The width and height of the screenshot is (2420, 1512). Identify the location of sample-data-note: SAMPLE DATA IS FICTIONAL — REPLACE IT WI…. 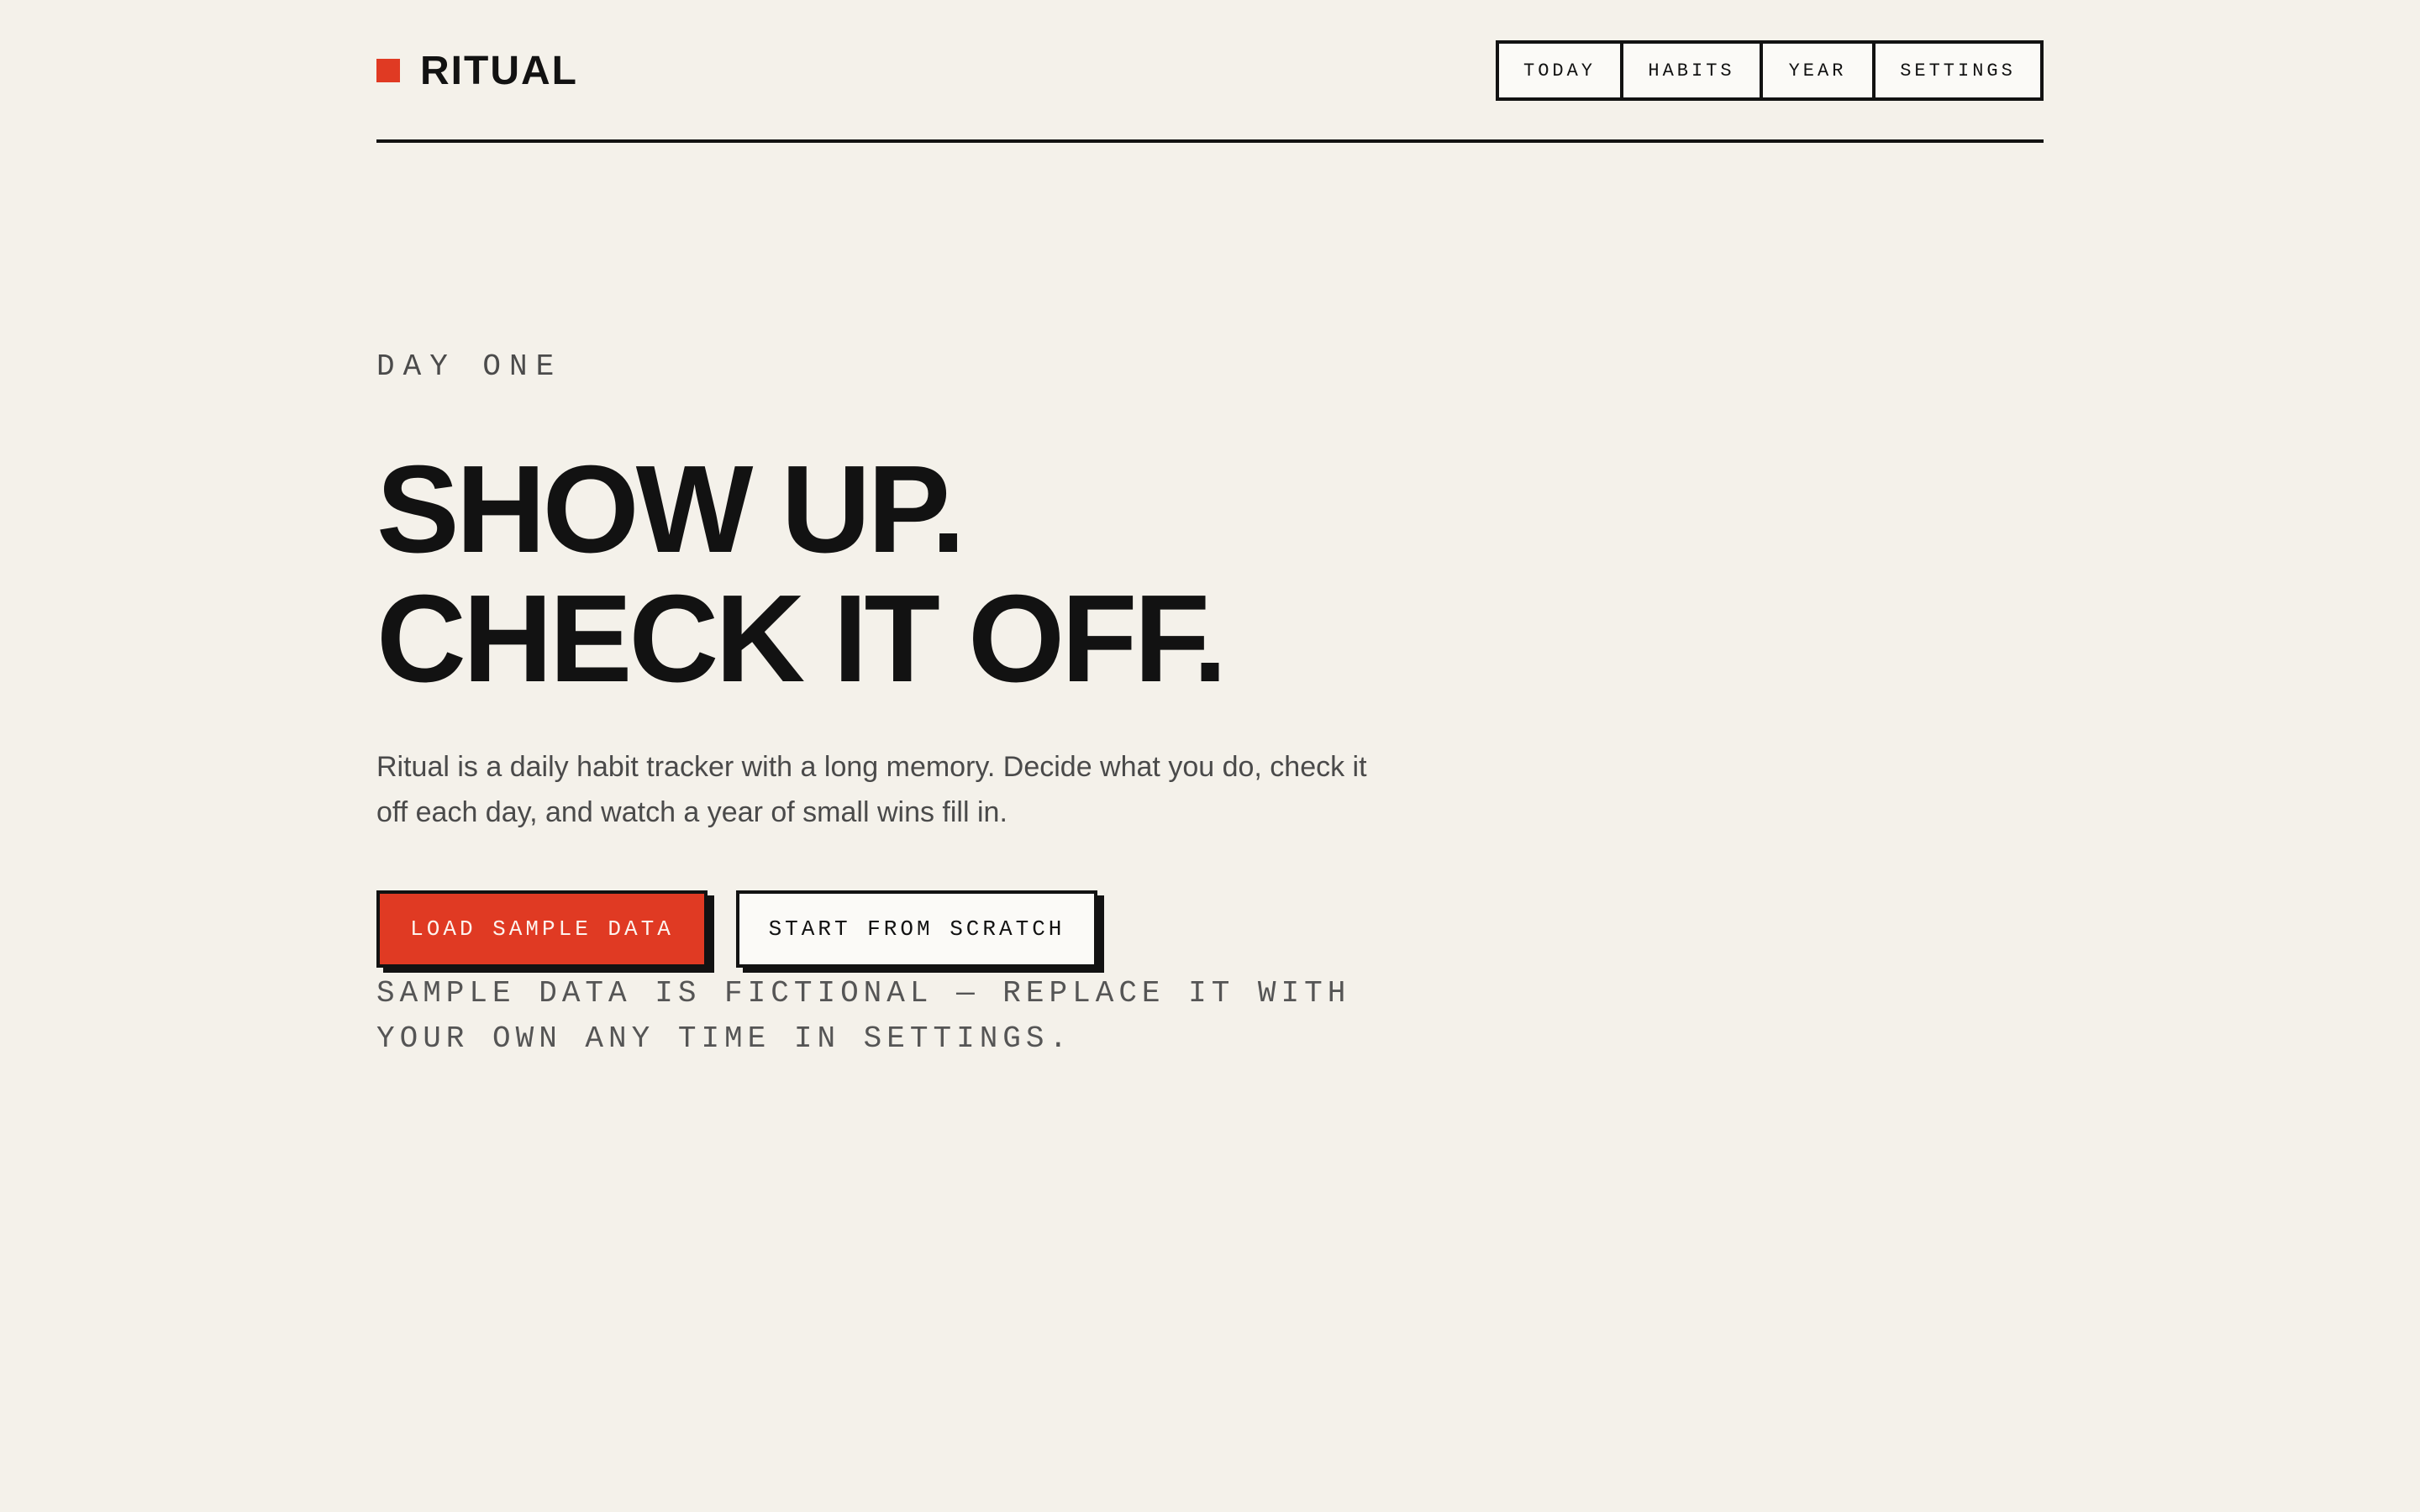
(864, 1016).